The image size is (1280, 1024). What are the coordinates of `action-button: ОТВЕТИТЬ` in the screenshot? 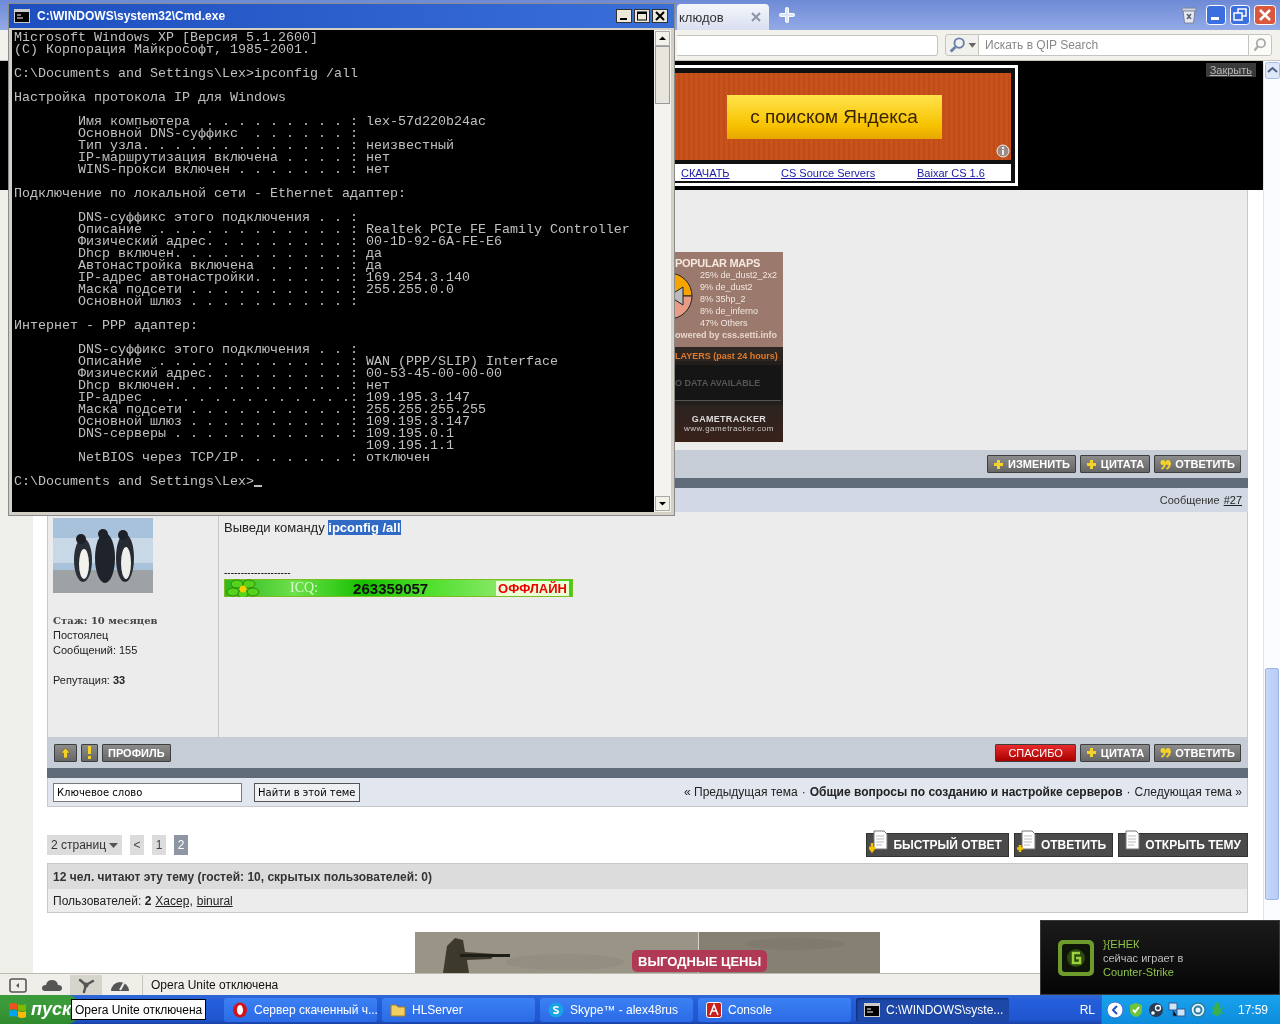 It's located at (1063, 845).